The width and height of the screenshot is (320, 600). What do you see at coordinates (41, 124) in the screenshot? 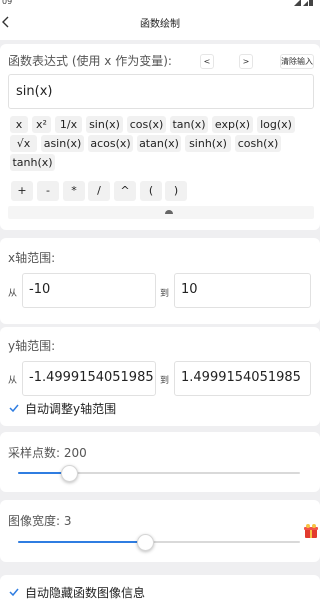
I see `key-x-squared: x²` at bounding box center [41, 124].